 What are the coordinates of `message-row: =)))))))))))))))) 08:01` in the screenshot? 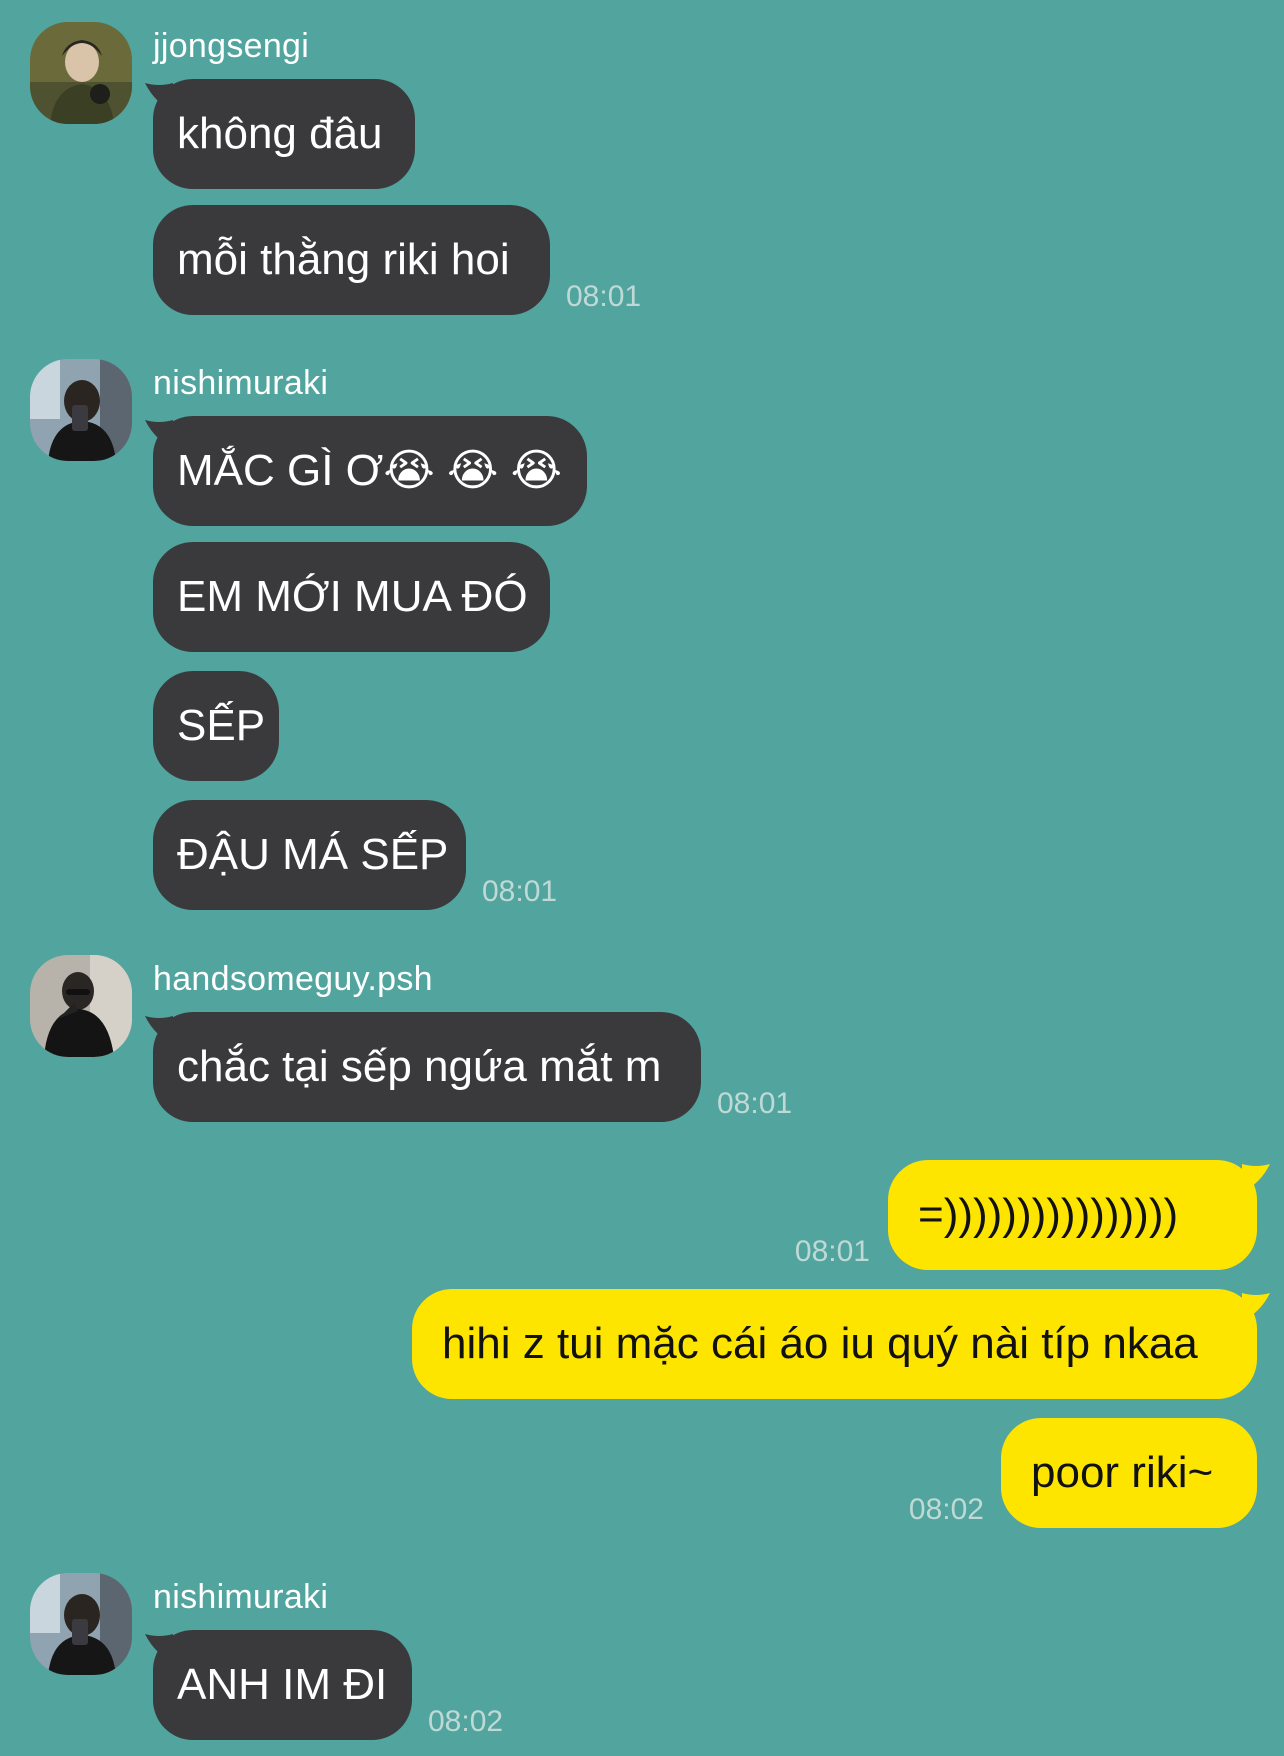 It's located at (642, 1215).